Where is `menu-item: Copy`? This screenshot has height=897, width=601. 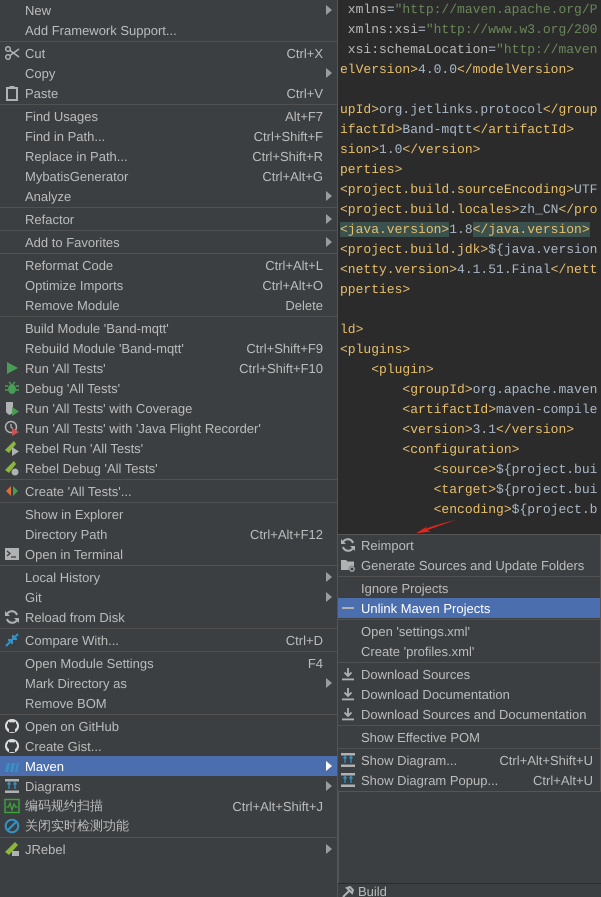 menu-item: Copy is located at coordinates (168, 73).